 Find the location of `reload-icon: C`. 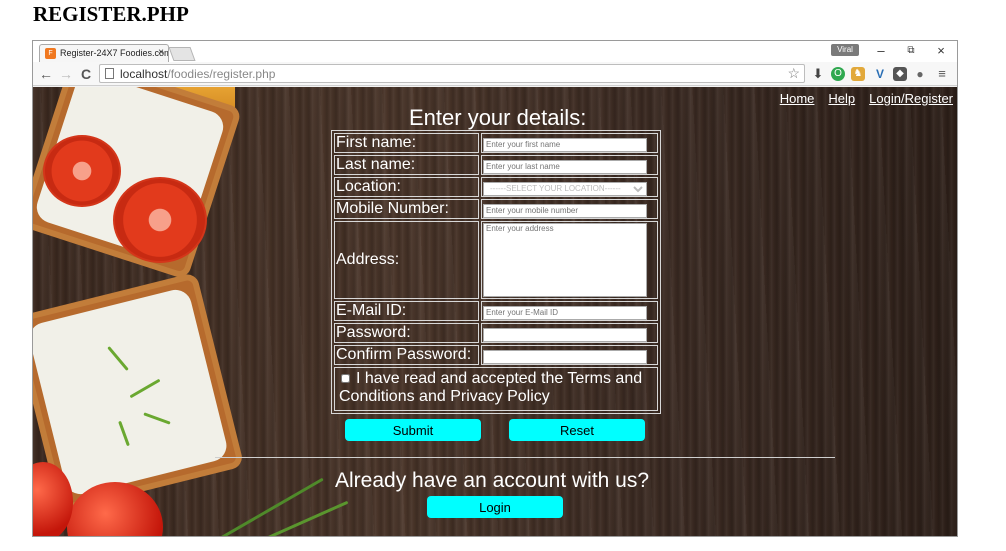

reload-icon: C is located at coordinates (86, 74).